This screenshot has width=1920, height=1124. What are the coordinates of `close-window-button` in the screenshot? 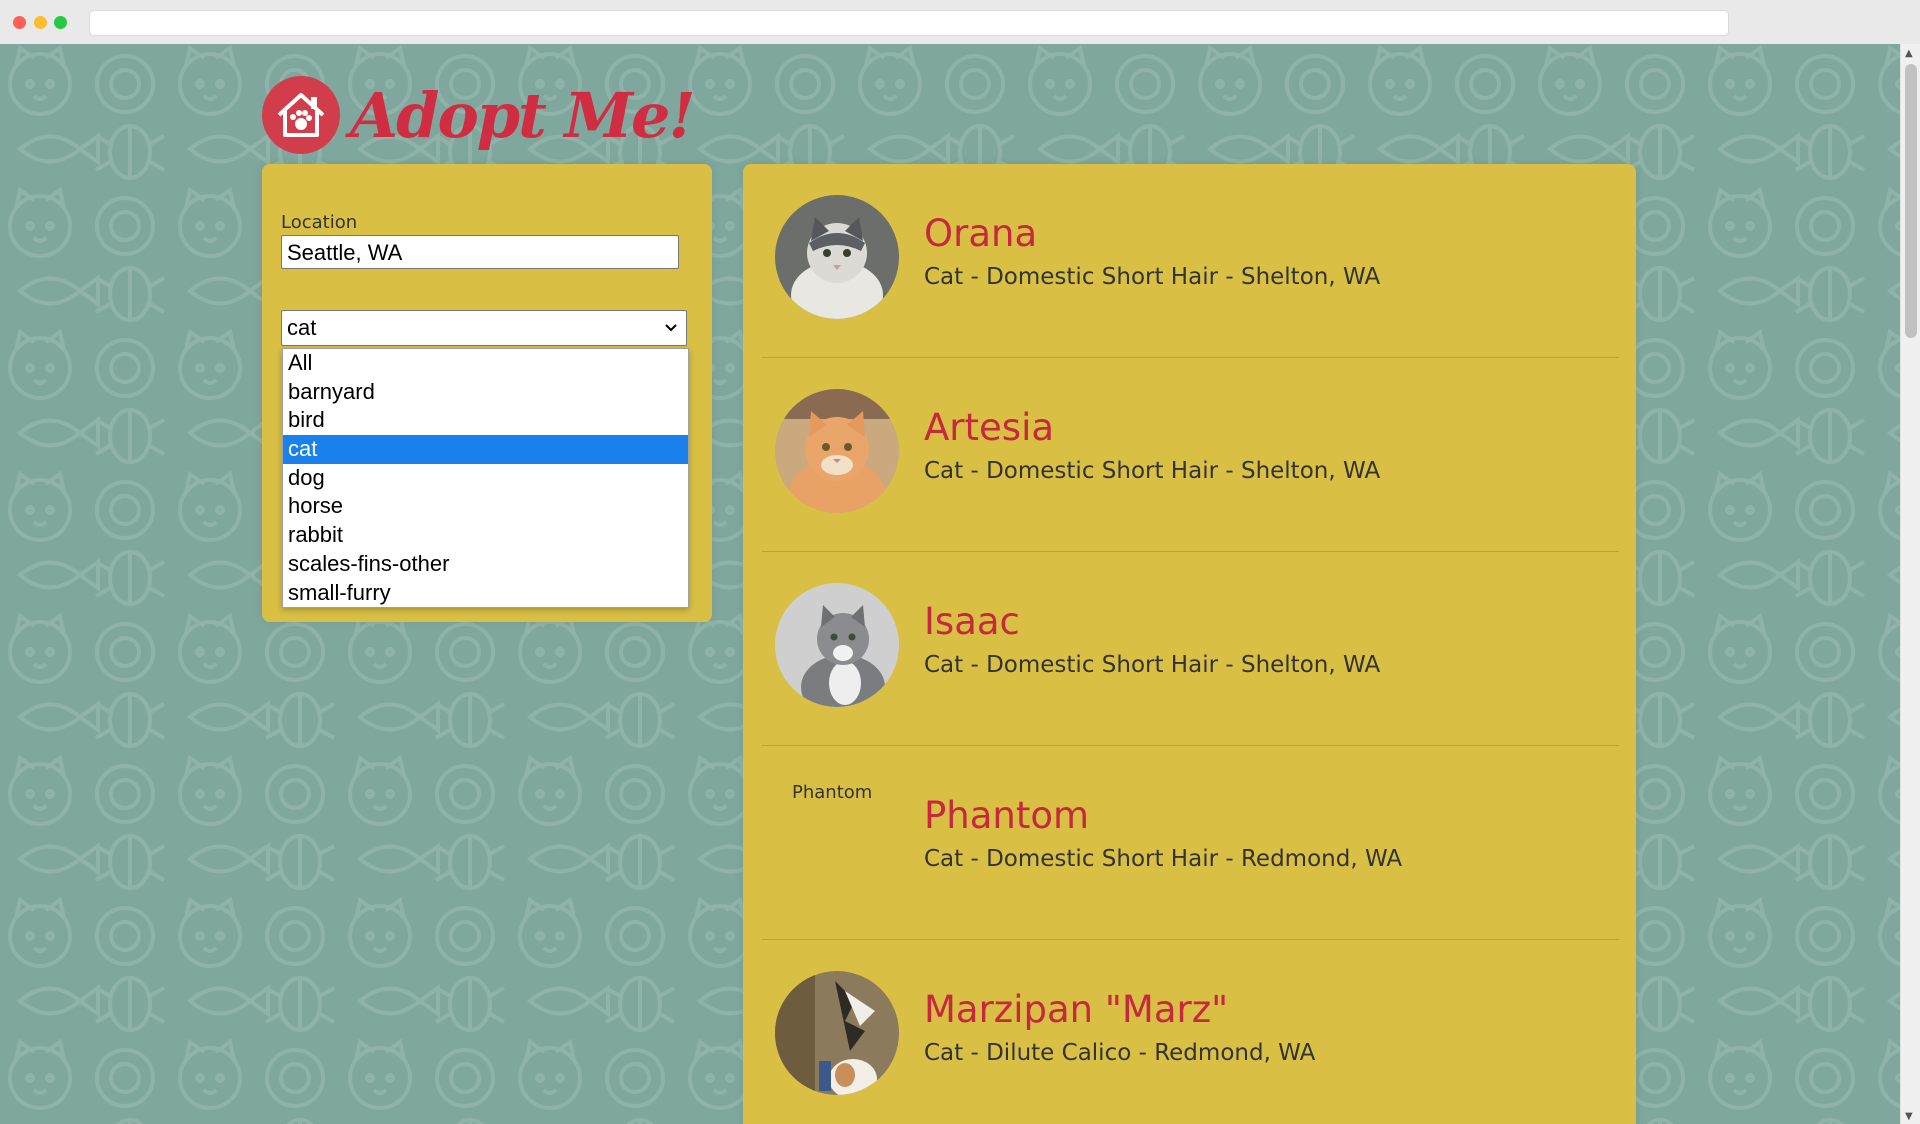 It's located at (19, 22).